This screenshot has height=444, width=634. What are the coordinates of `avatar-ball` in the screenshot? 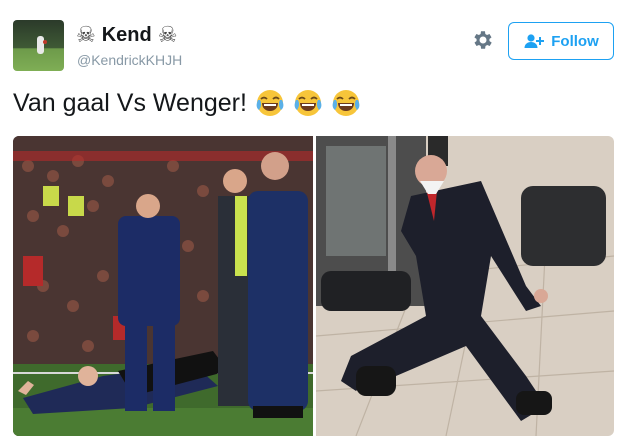 It's located at (45, 42).